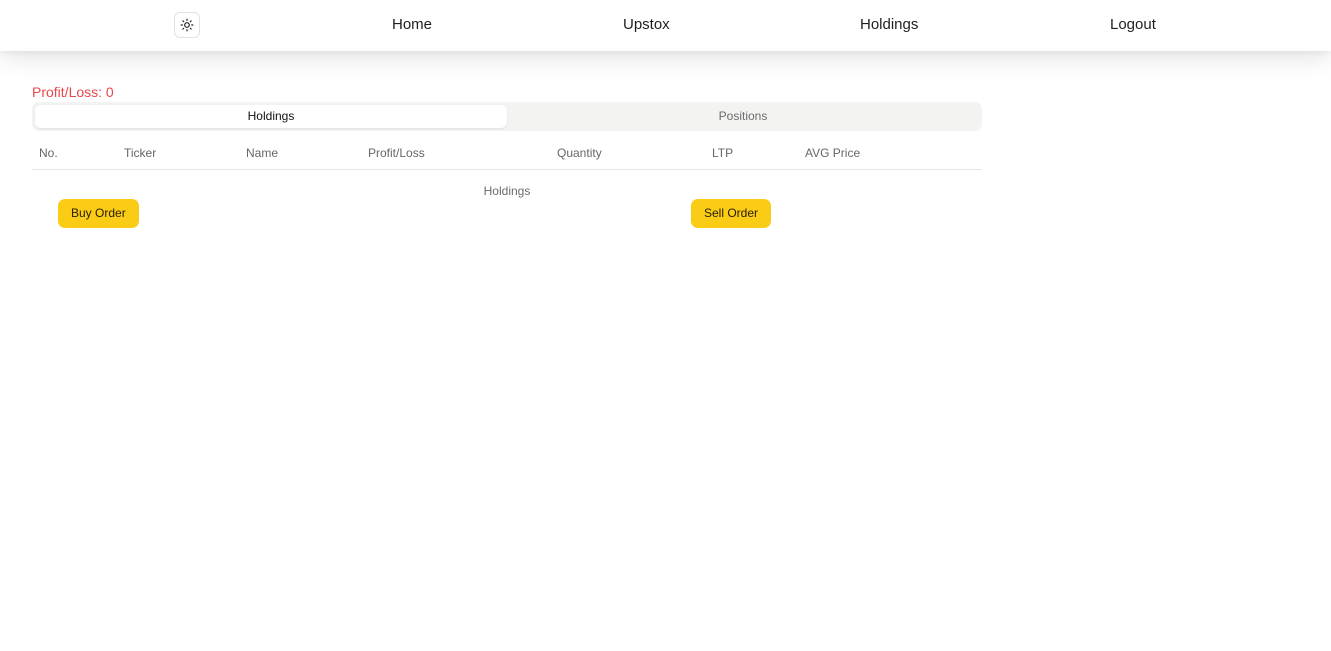 The width and height of the screenshot is (1331, 651). Describe the element at coordinates (271, 116) in the screenshot. I see `tab-holdings: Holdings` at that location.